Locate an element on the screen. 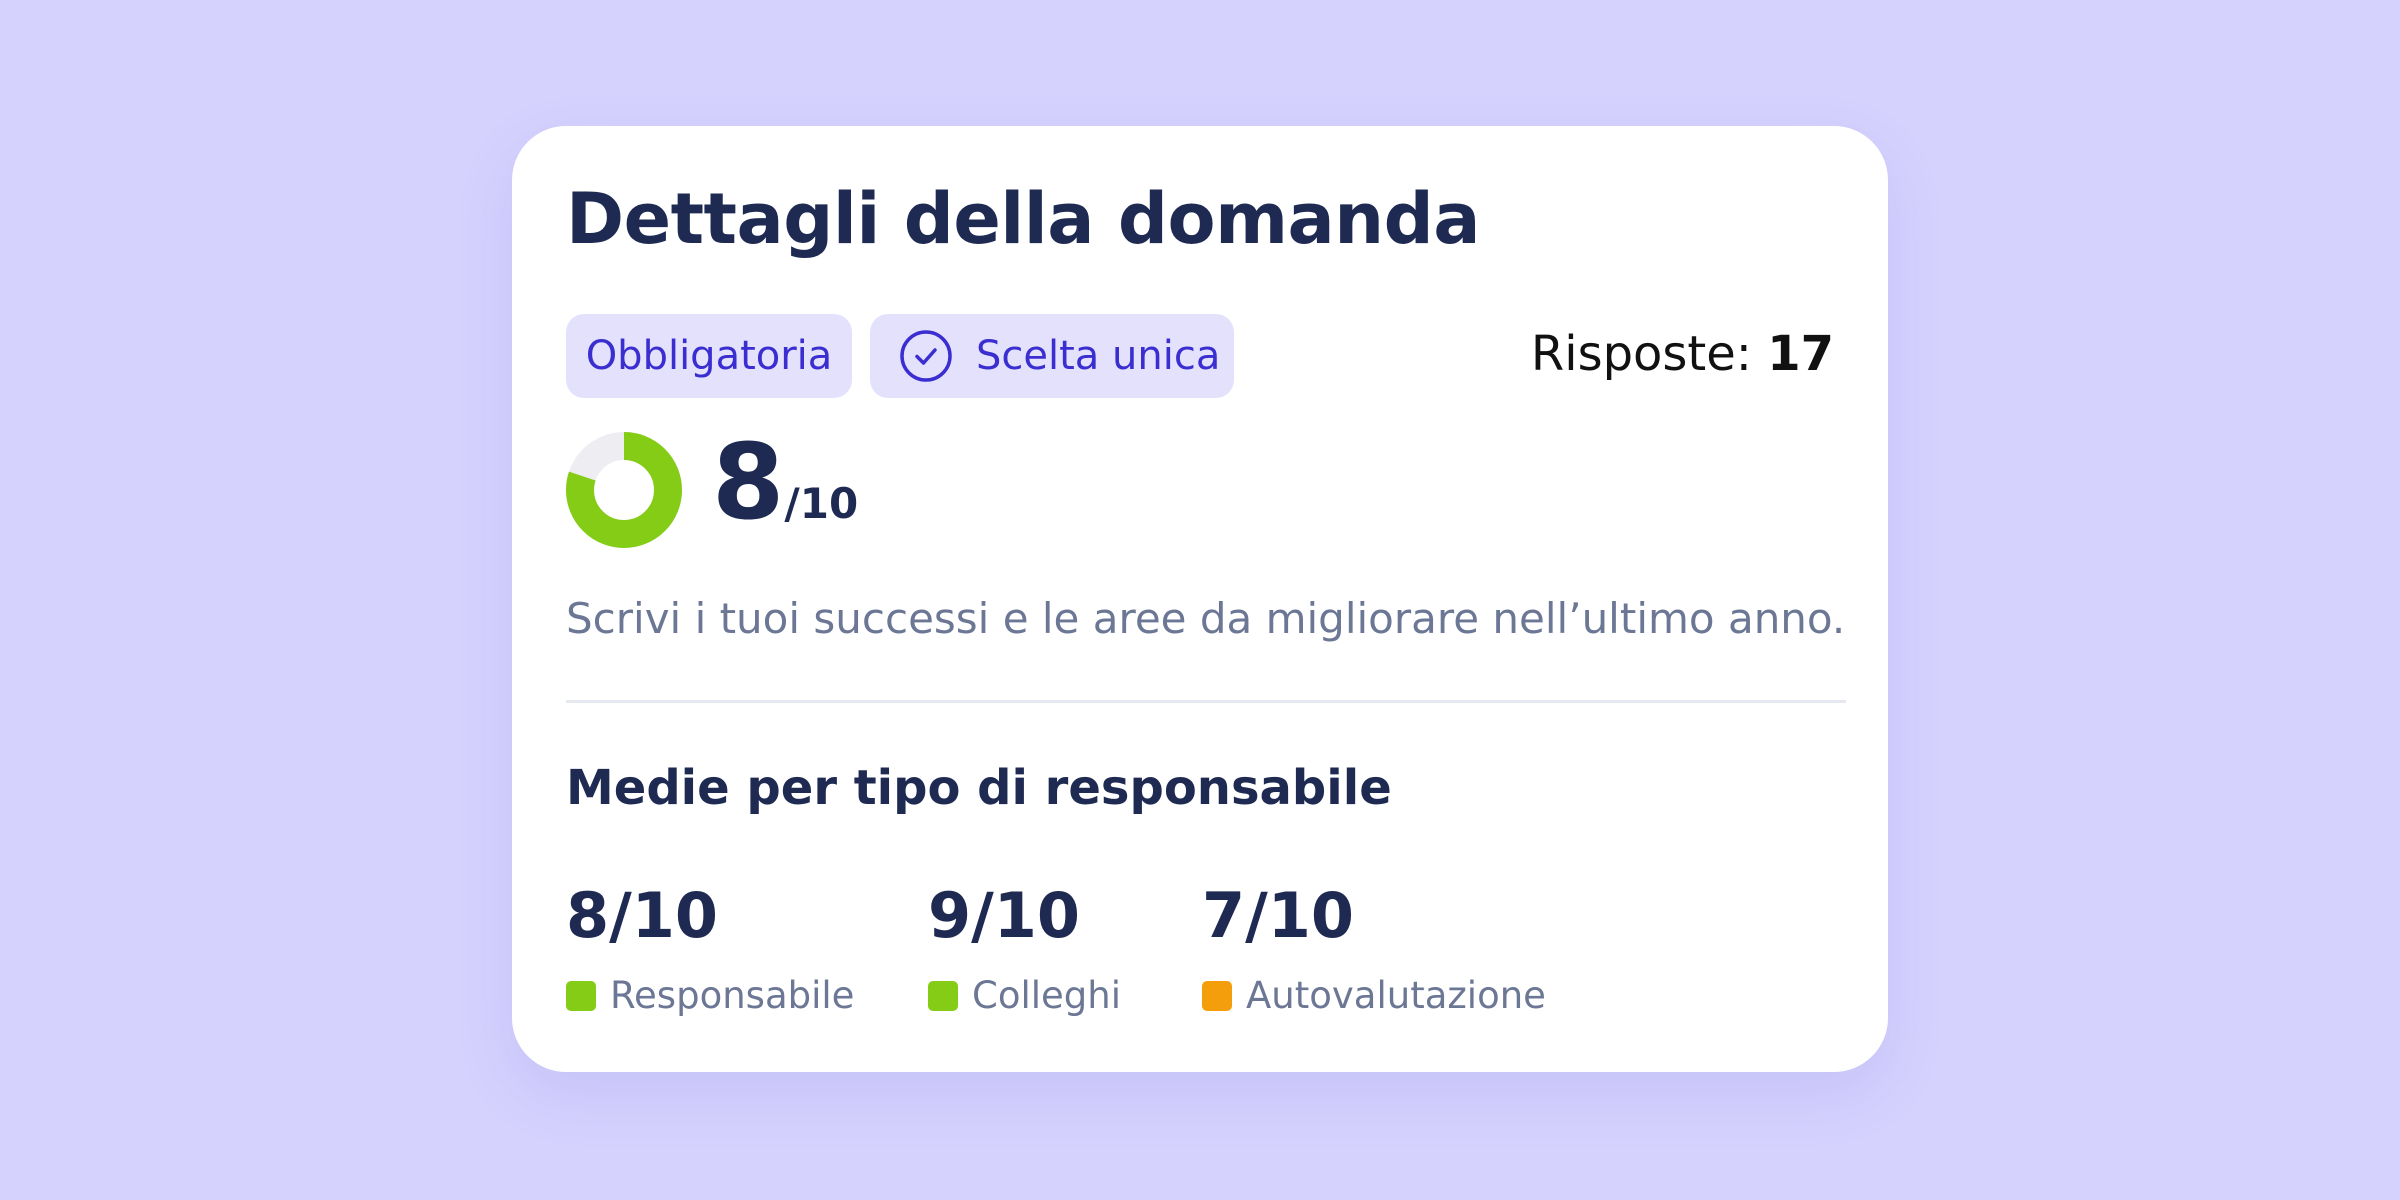 The width and height of the screenshot is (2400, 1200). card-title: Dettagli della domanda is located at coordinates (1023, 219).